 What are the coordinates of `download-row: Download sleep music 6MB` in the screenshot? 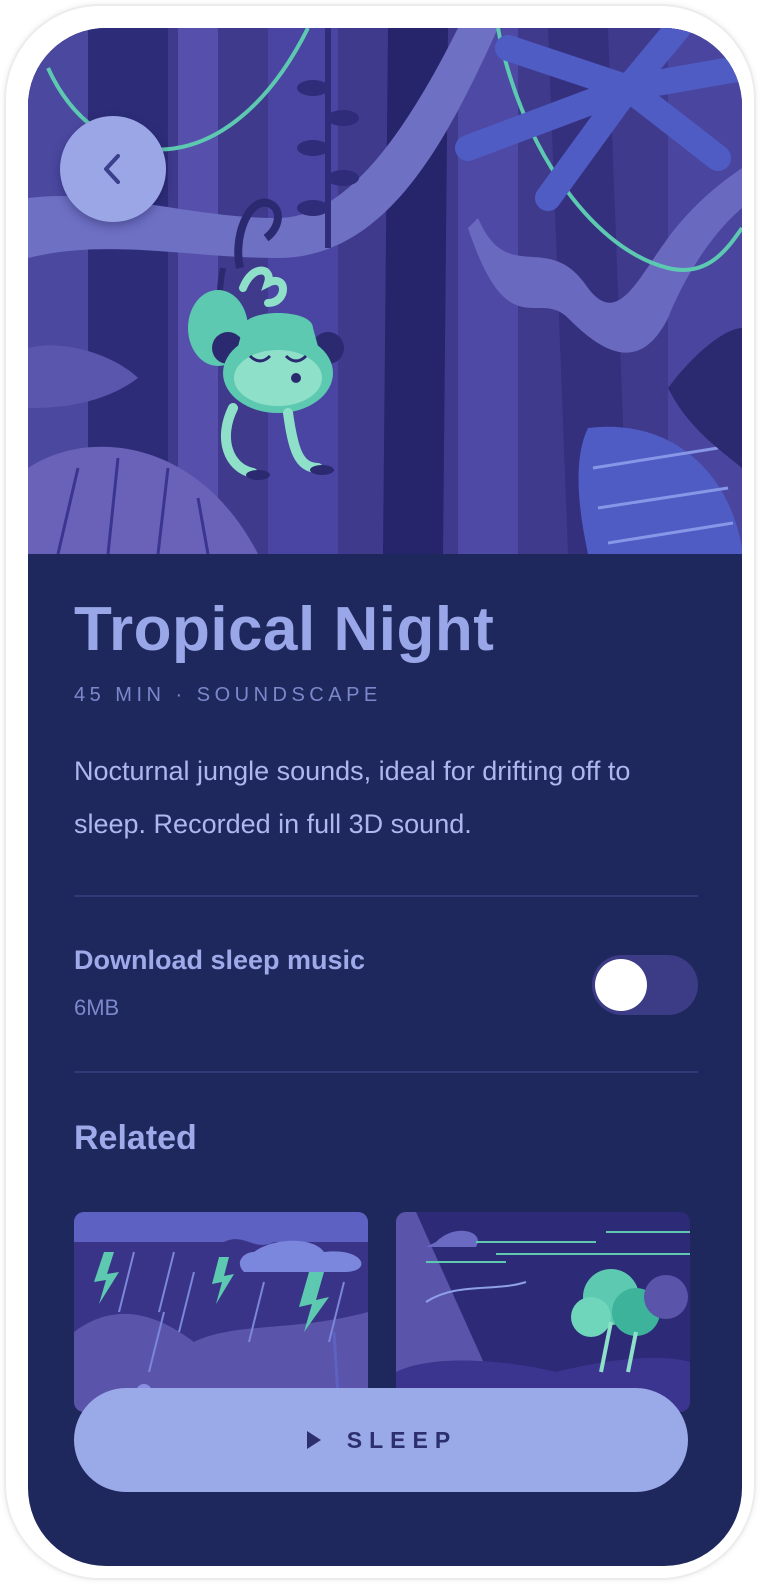 It's located at (386, 984).